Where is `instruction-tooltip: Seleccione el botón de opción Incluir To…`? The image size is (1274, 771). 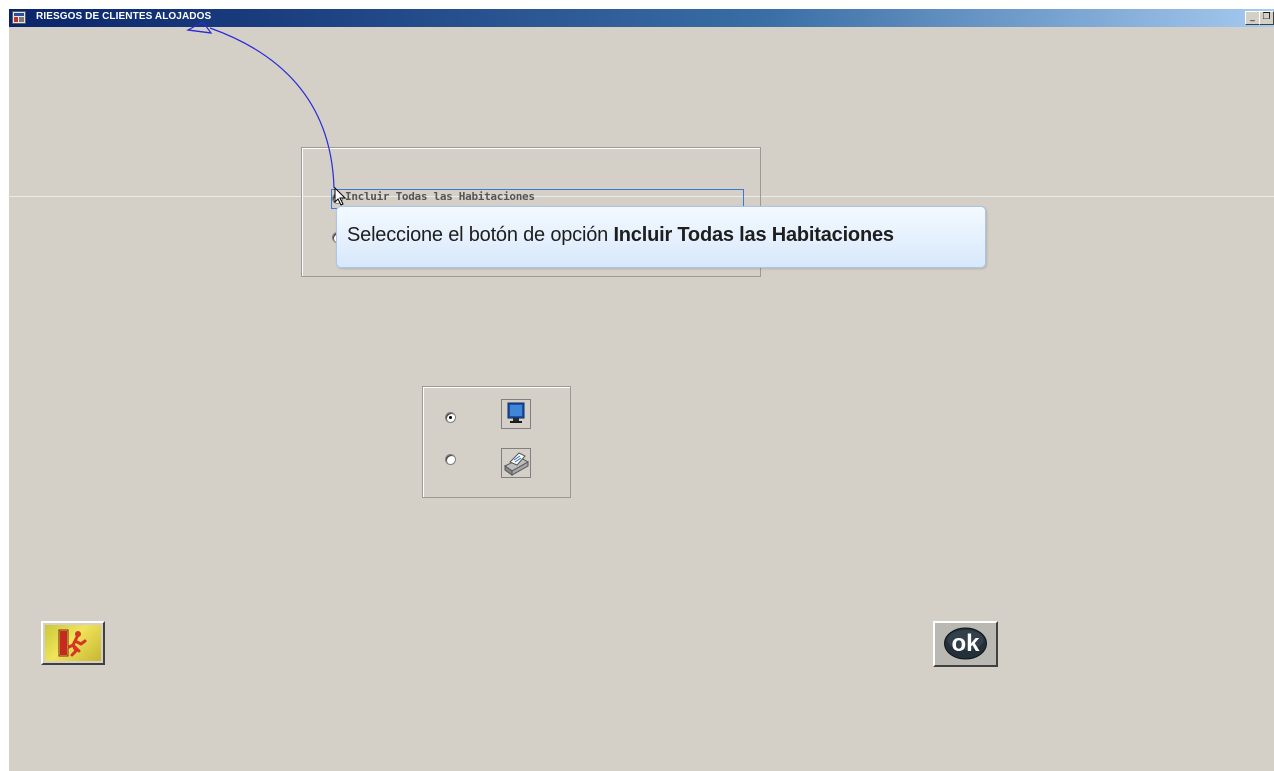
instruction-tooltip: Seleccione el botón de opción Incluir To… is located at coordinates (661, 237).